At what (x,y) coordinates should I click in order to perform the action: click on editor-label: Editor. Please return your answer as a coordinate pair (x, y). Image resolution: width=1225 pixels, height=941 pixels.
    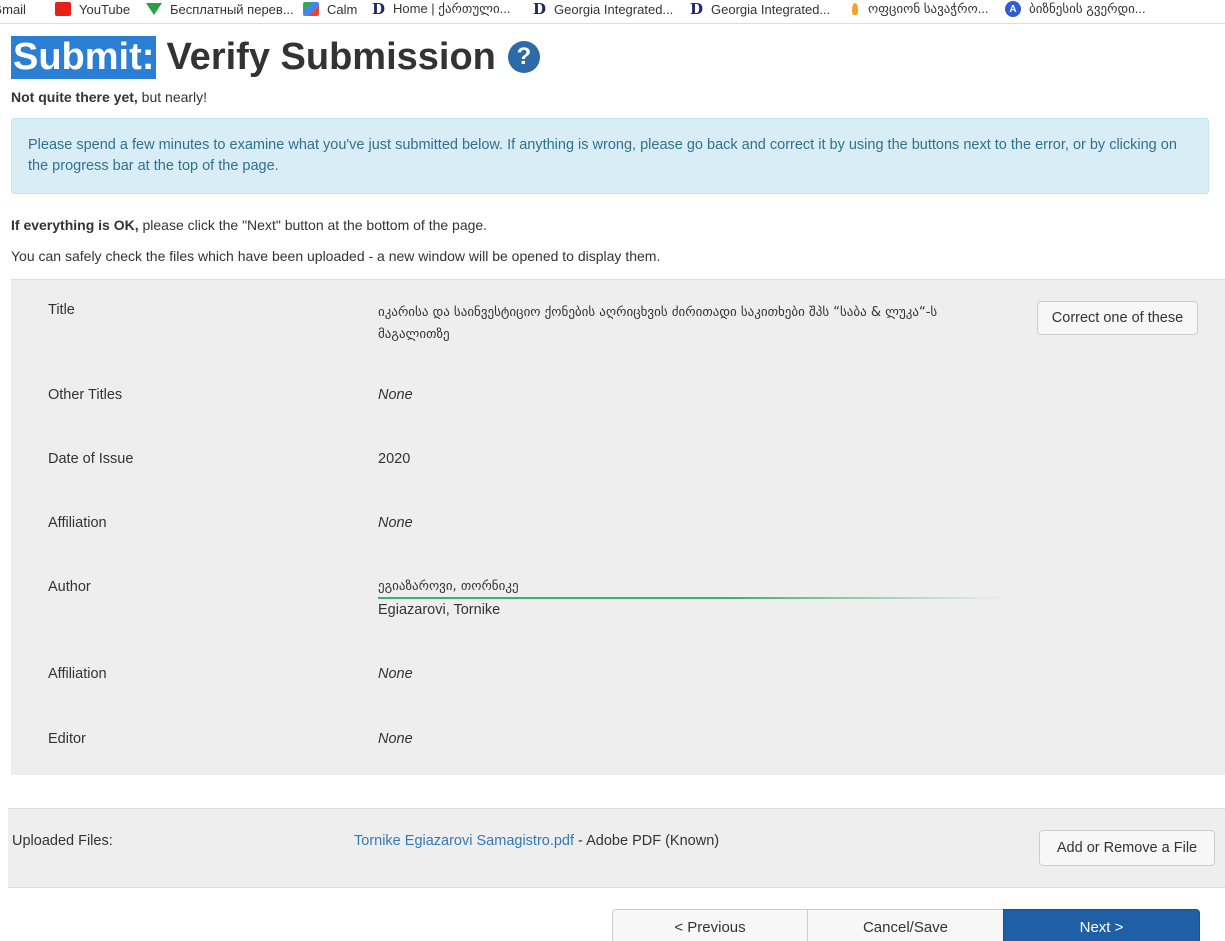
    Looking at the image, I should click on (67, 739).